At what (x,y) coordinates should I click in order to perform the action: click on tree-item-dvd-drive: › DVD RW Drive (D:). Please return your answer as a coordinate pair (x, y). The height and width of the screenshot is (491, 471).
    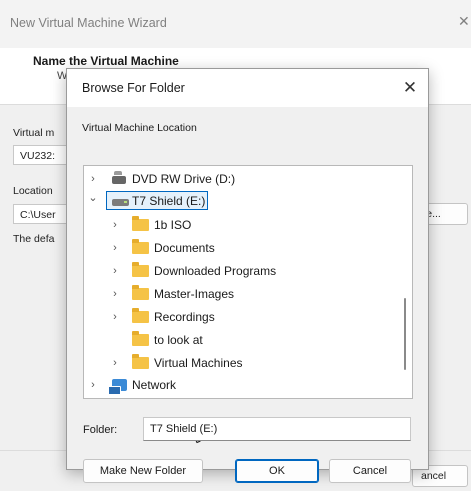
    Looking at the image, I should click on (243, 179).